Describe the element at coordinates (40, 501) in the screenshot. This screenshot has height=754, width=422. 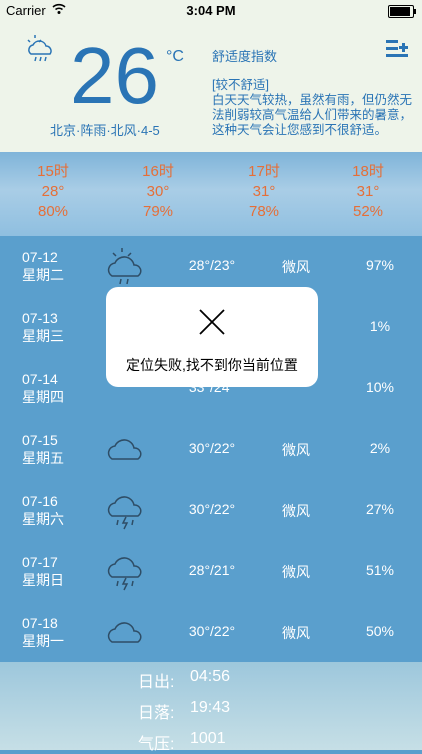
I see `daily-date: 07-16` at that location.